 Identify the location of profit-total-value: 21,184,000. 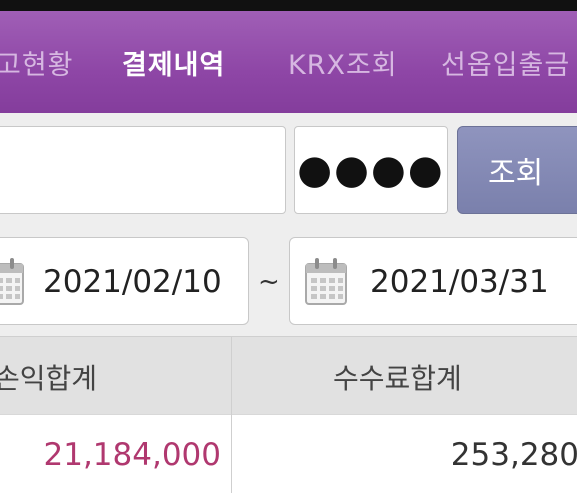
(132, 455).